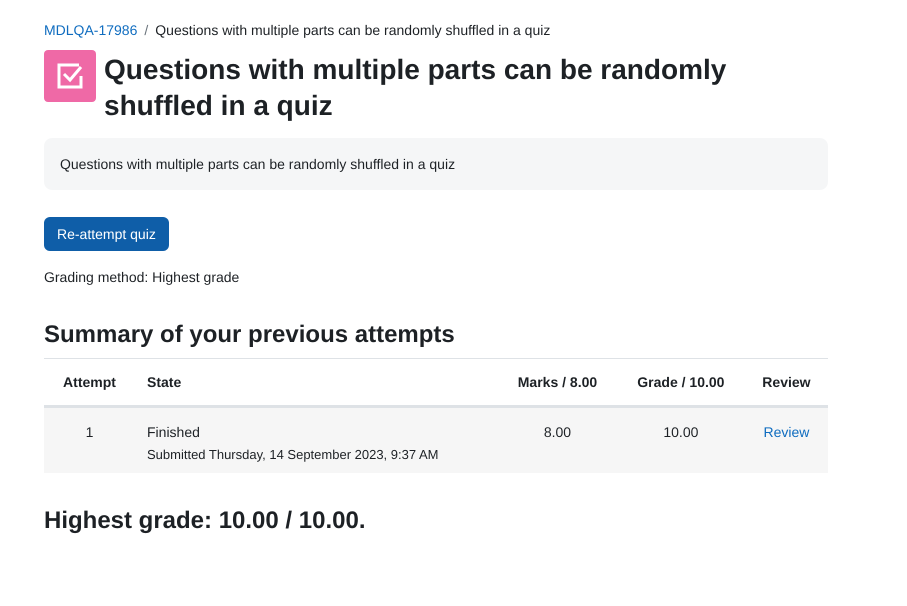 This screenshot has height=606, width=907. Describe the element at coordinates (352, 30) in the screenshot. I see `breadcrumb-current: Questions with multiple parts can be randomly shuffled in a quiz` at that location.